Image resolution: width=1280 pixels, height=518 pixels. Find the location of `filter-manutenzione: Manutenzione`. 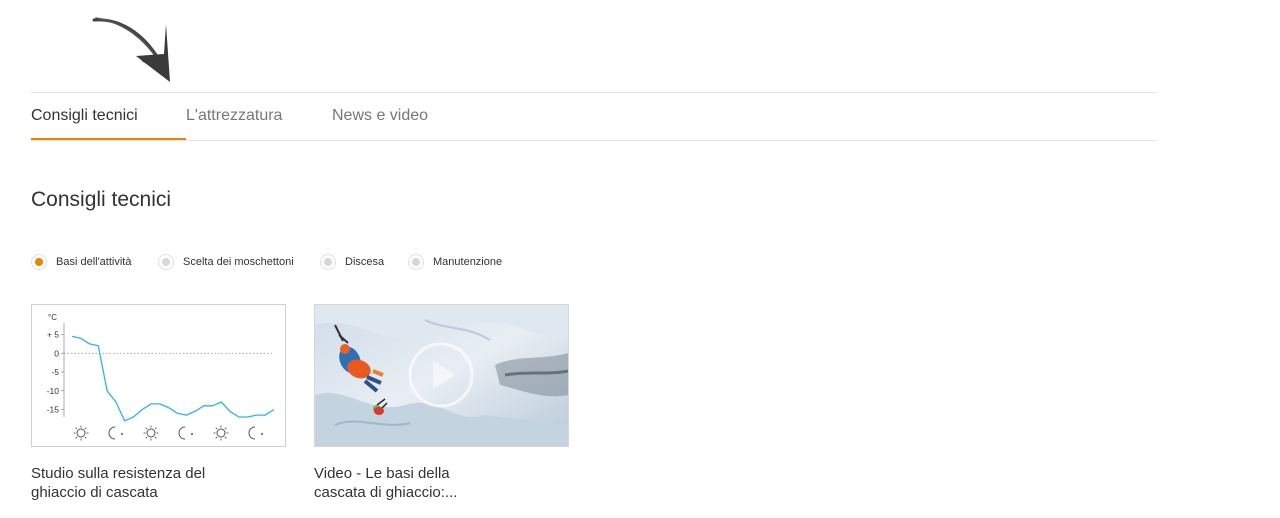

filter-manutenzione: Manutenzione is located at coordinates (455, 262).